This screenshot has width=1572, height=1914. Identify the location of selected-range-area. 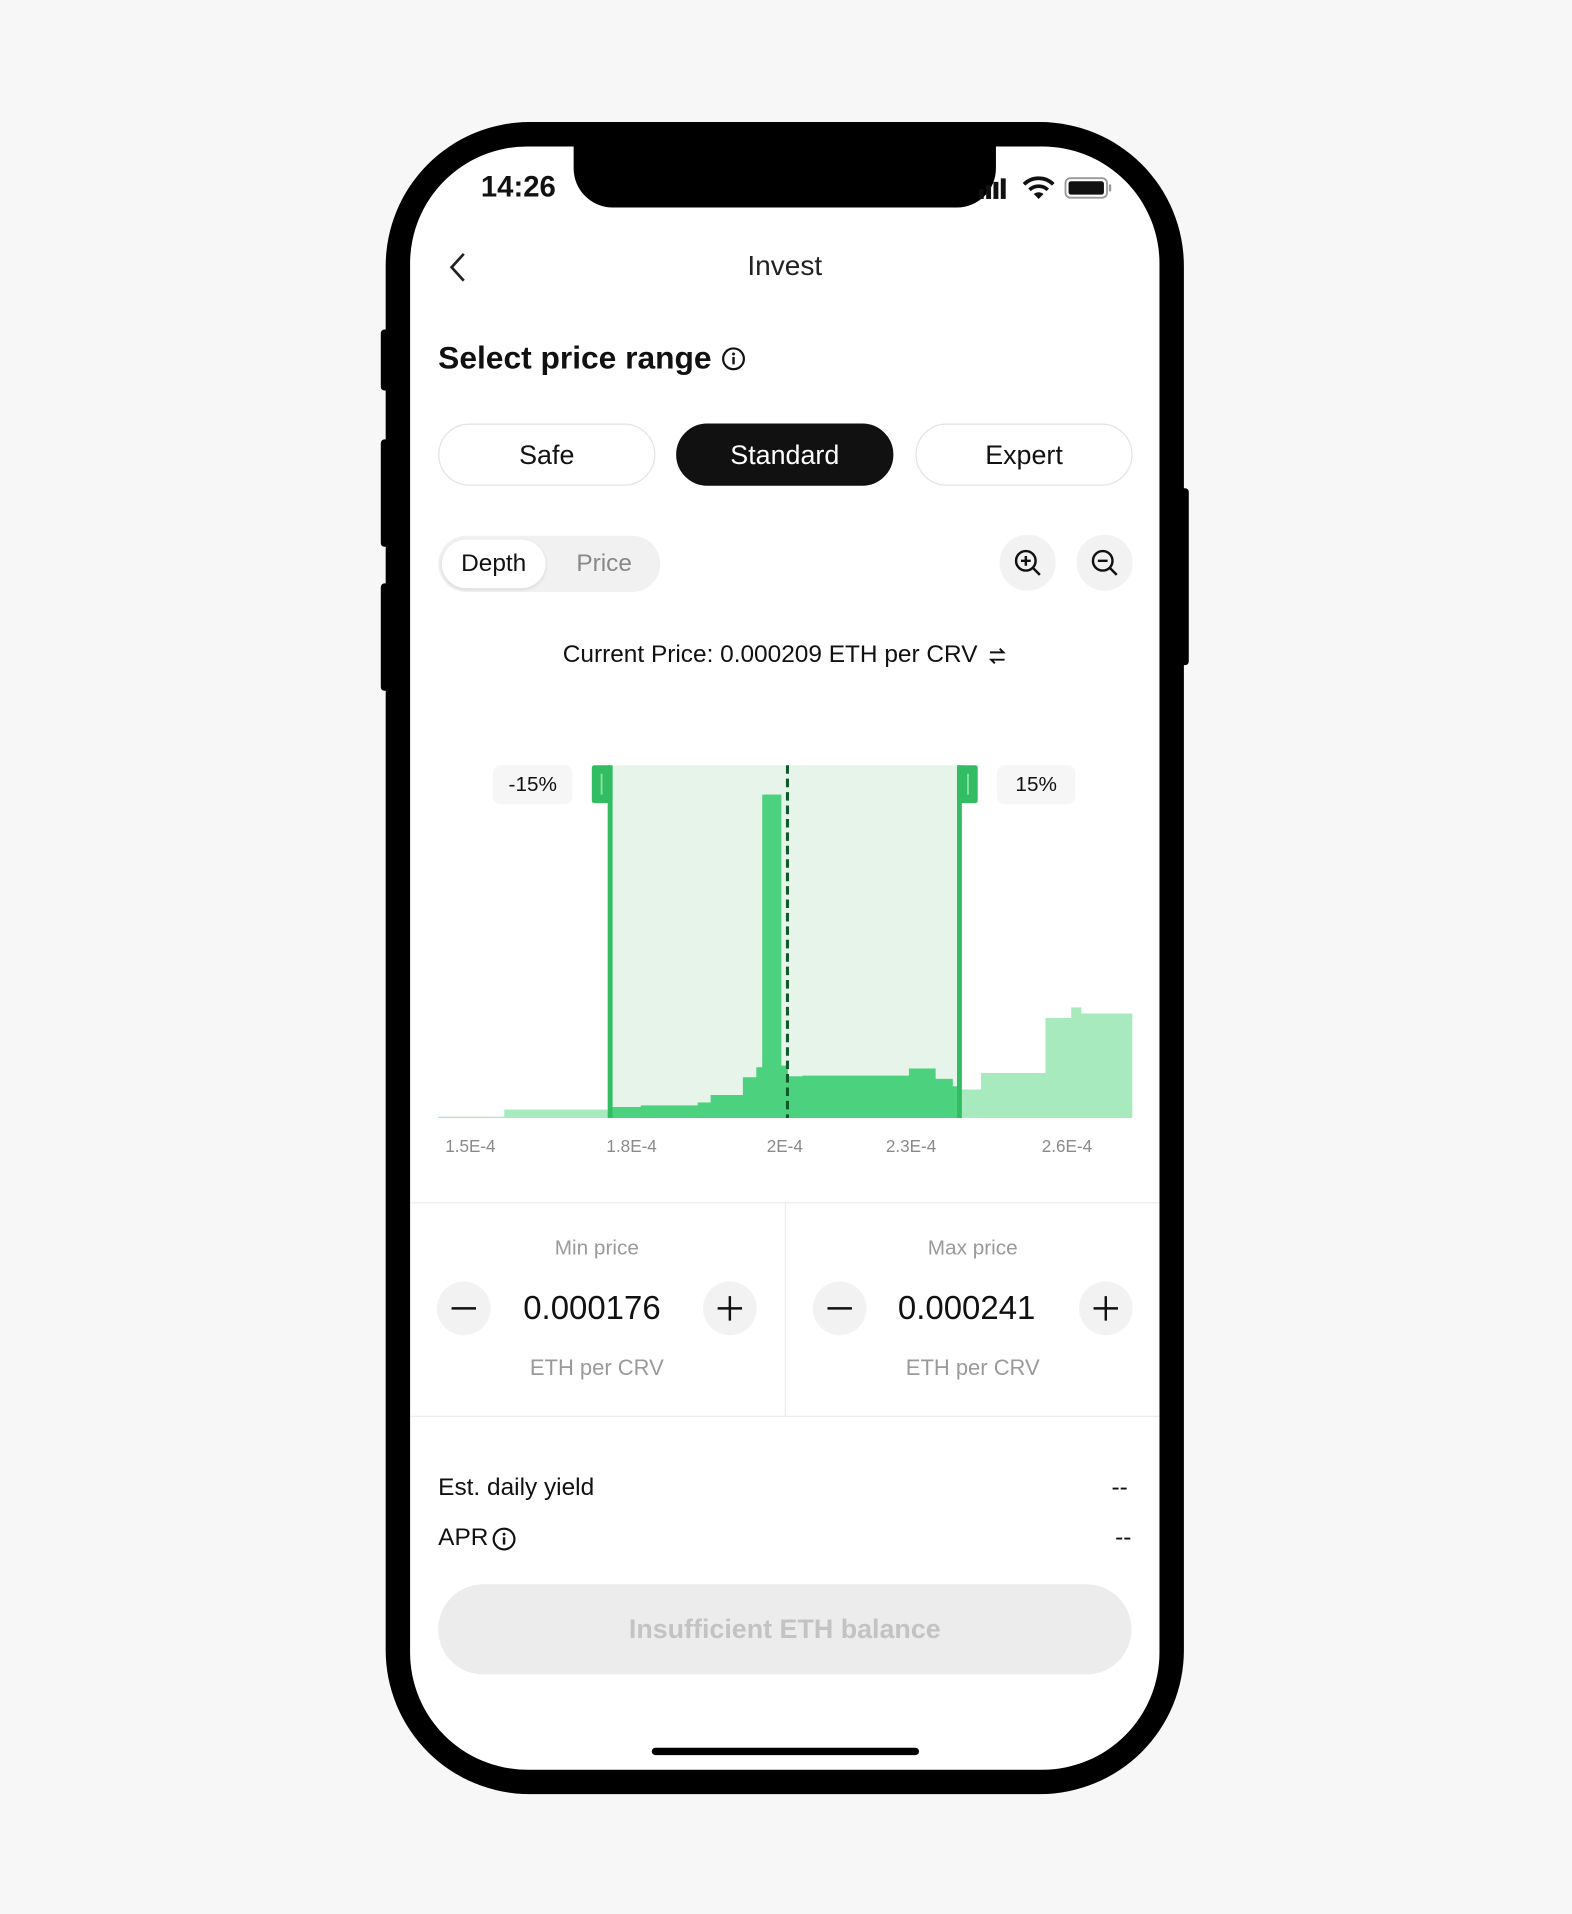
(785, 941).